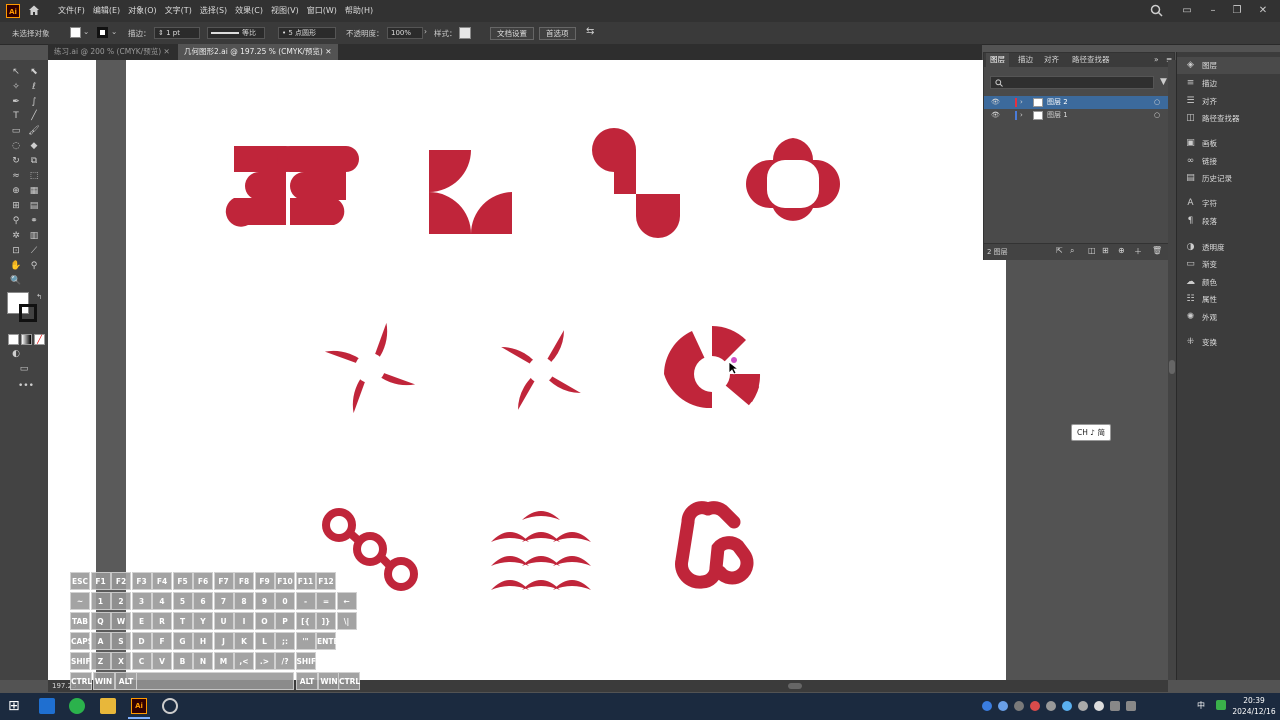  I want to click on expand-icon: ›, so click(1021, 102).